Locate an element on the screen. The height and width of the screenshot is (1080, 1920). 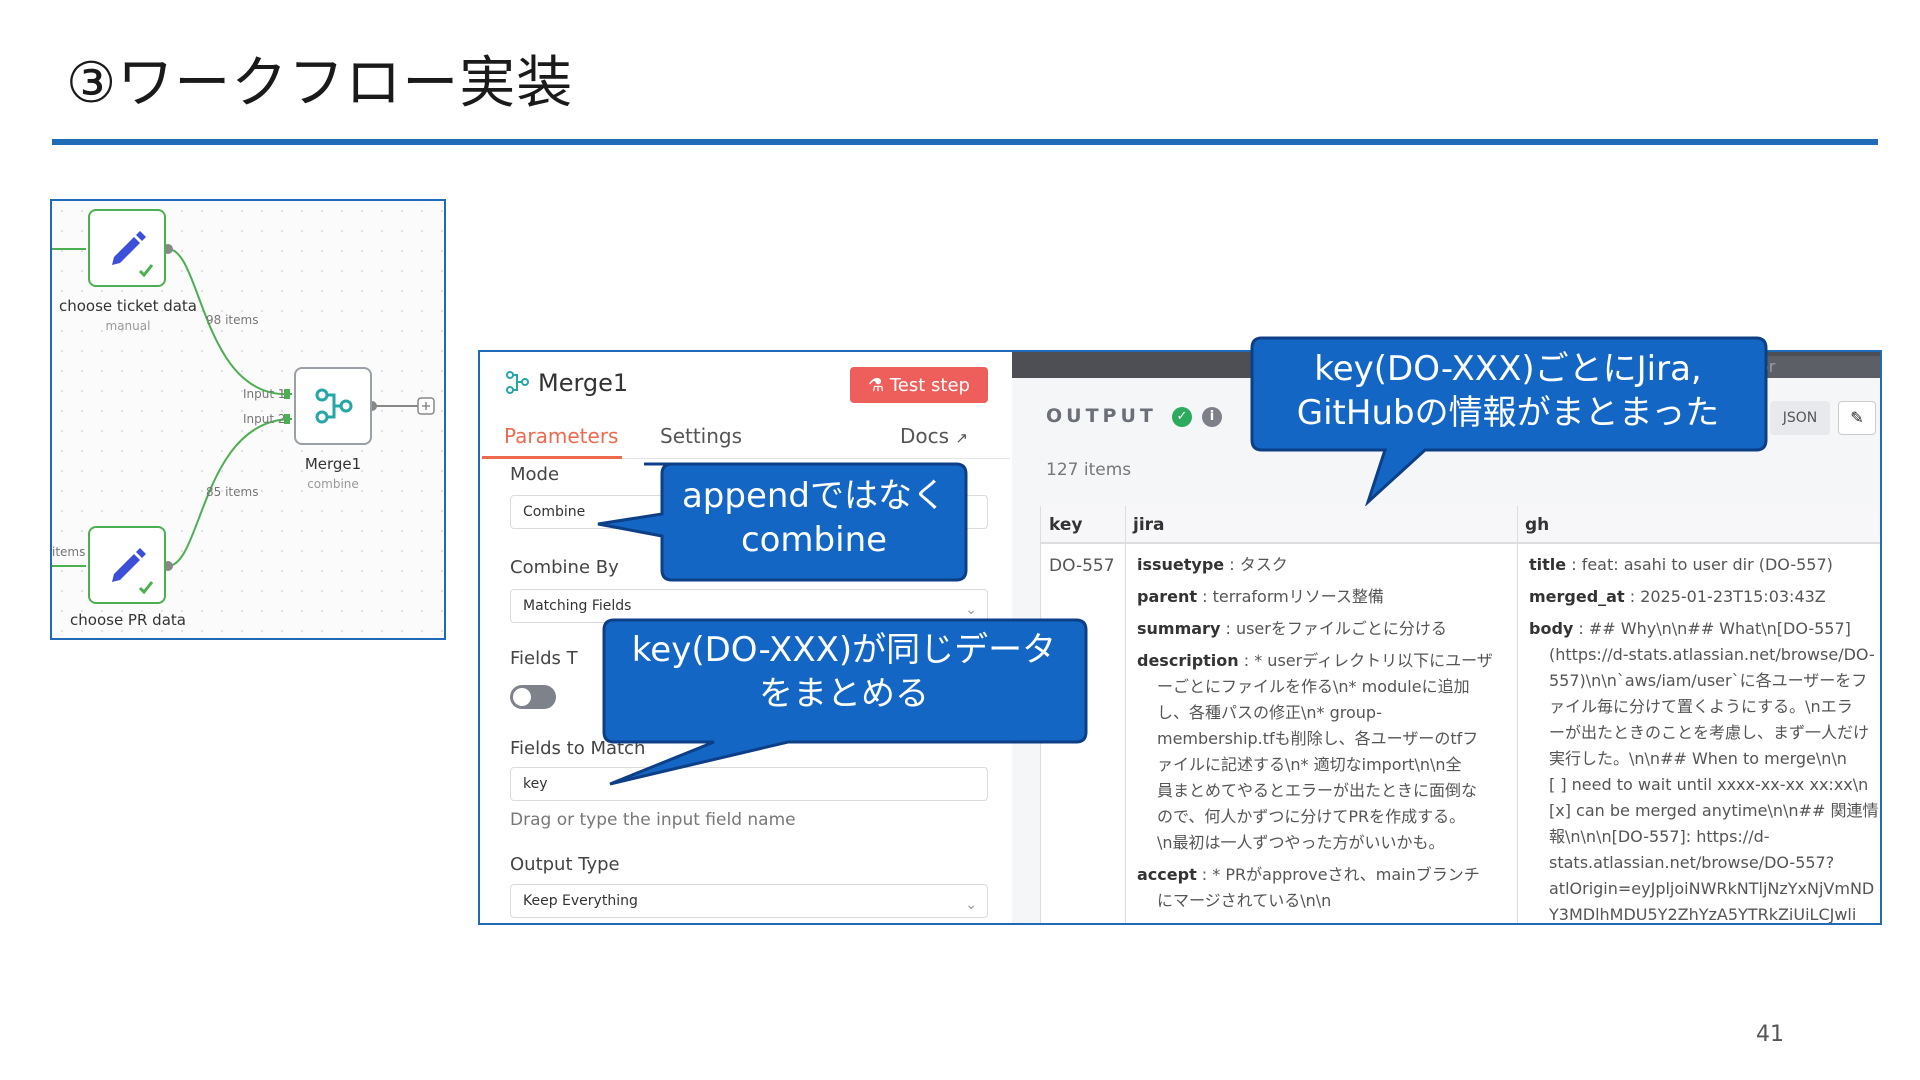
title-divider is located at coordinates (965, 142).